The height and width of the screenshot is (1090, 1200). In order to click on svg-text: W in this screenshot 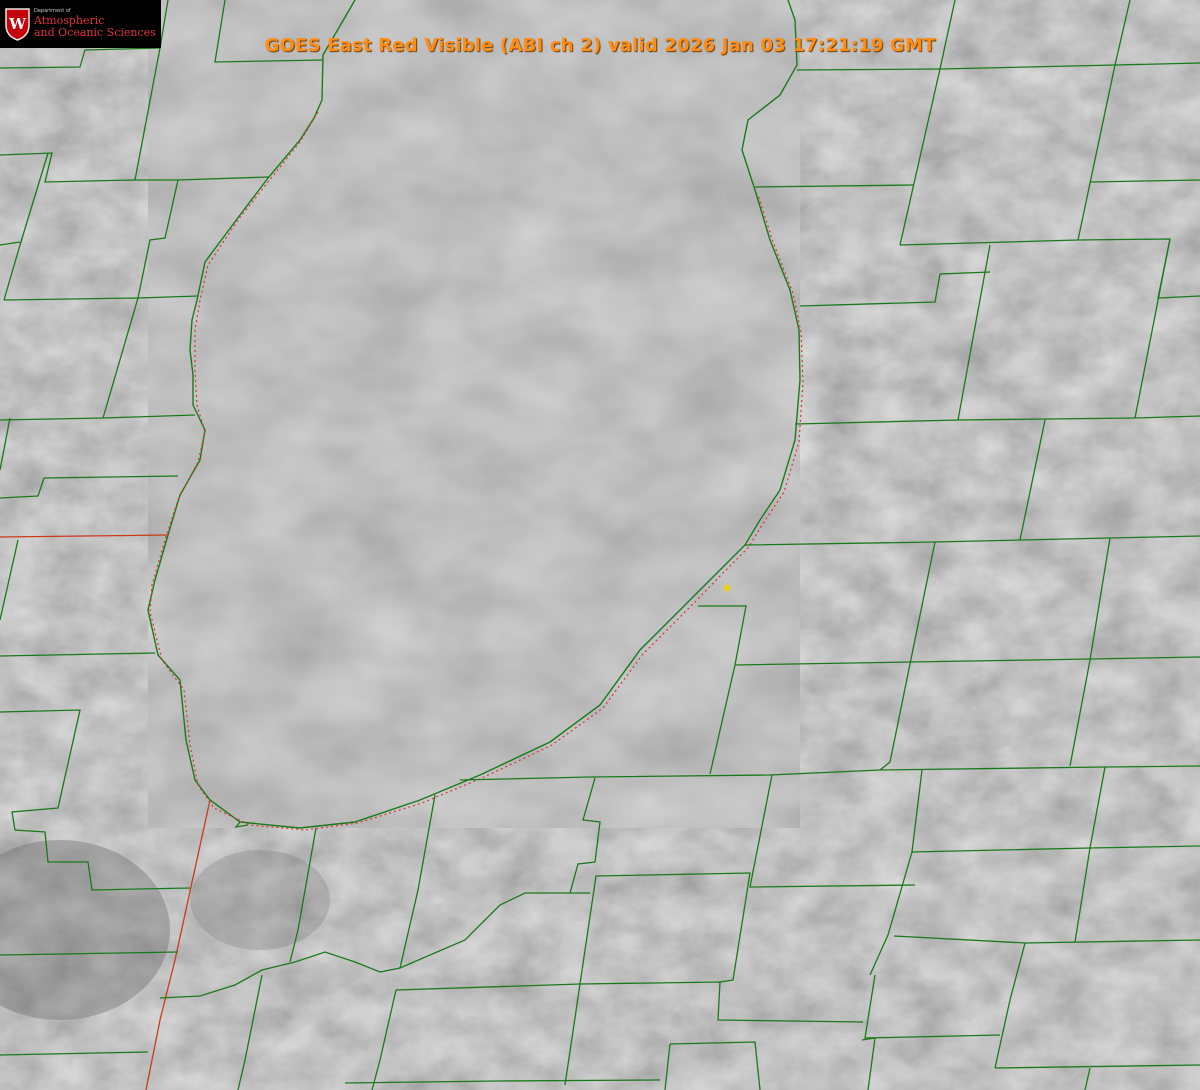, I will do `click(17, 24)`.